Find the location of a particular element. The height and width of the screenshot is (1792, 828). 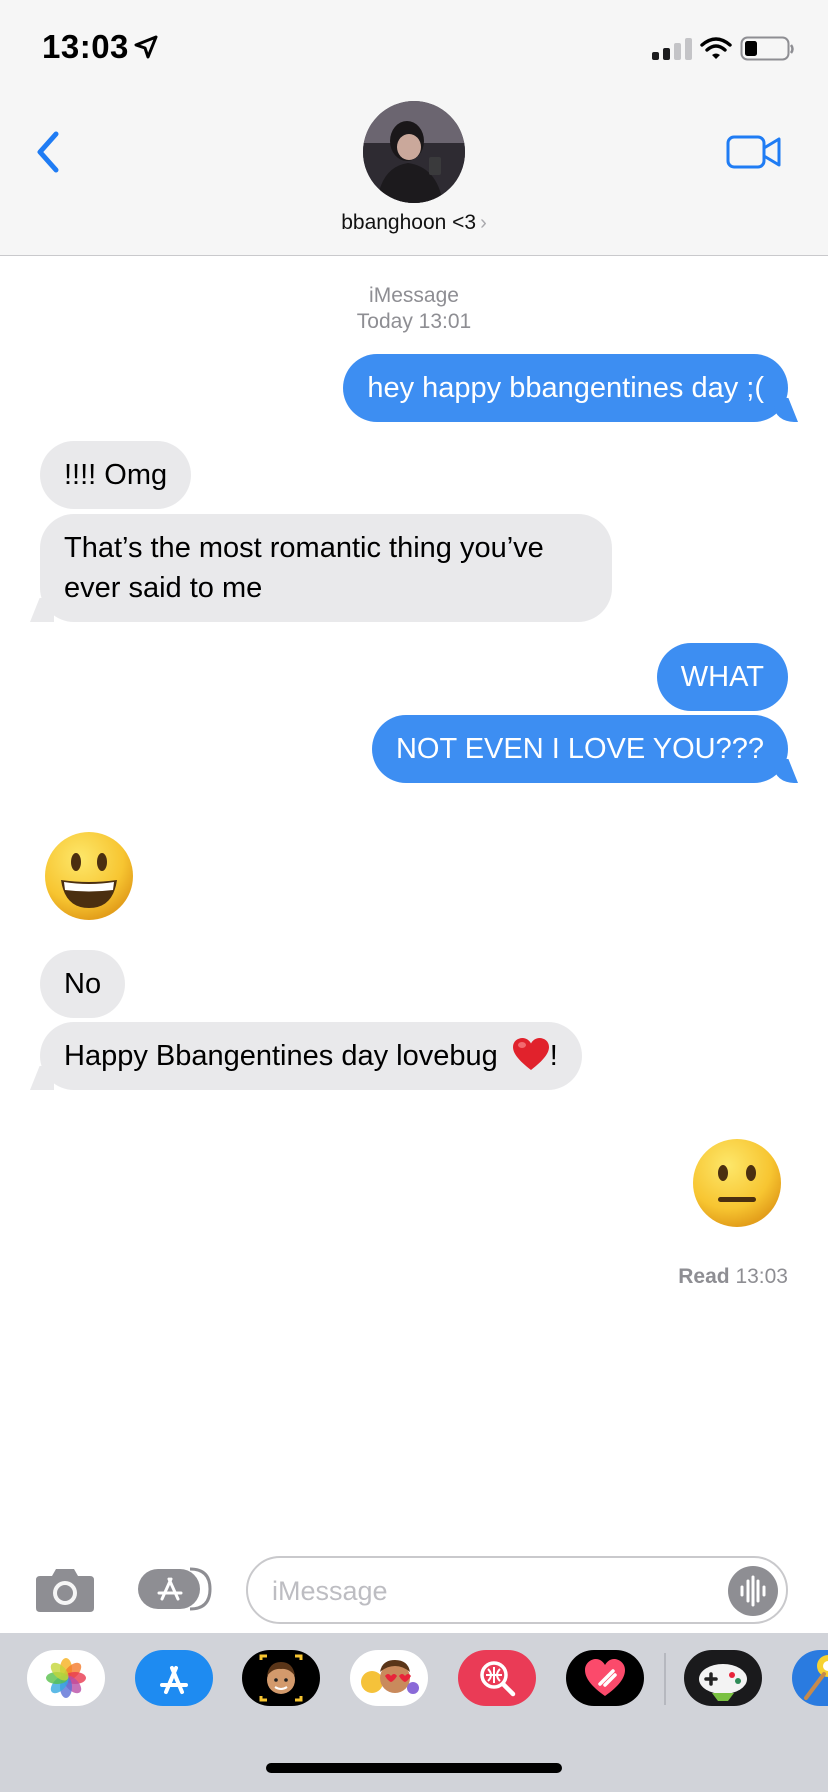

message-suffix: ! is located at coordinates (553, 1056).